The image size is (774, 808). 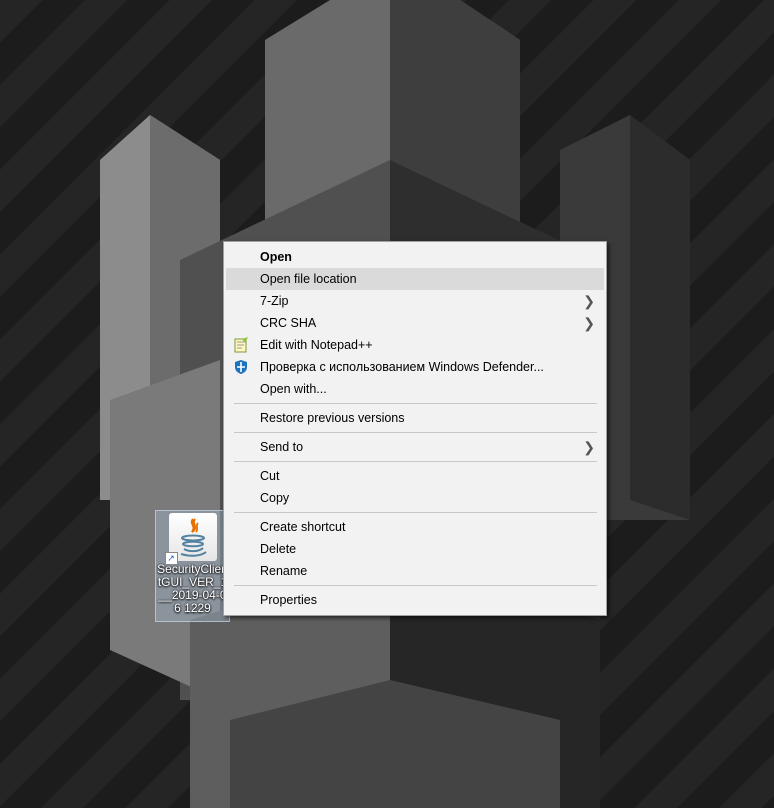 I want to click on menu-item-open: Open, so click(x=415, y=257).